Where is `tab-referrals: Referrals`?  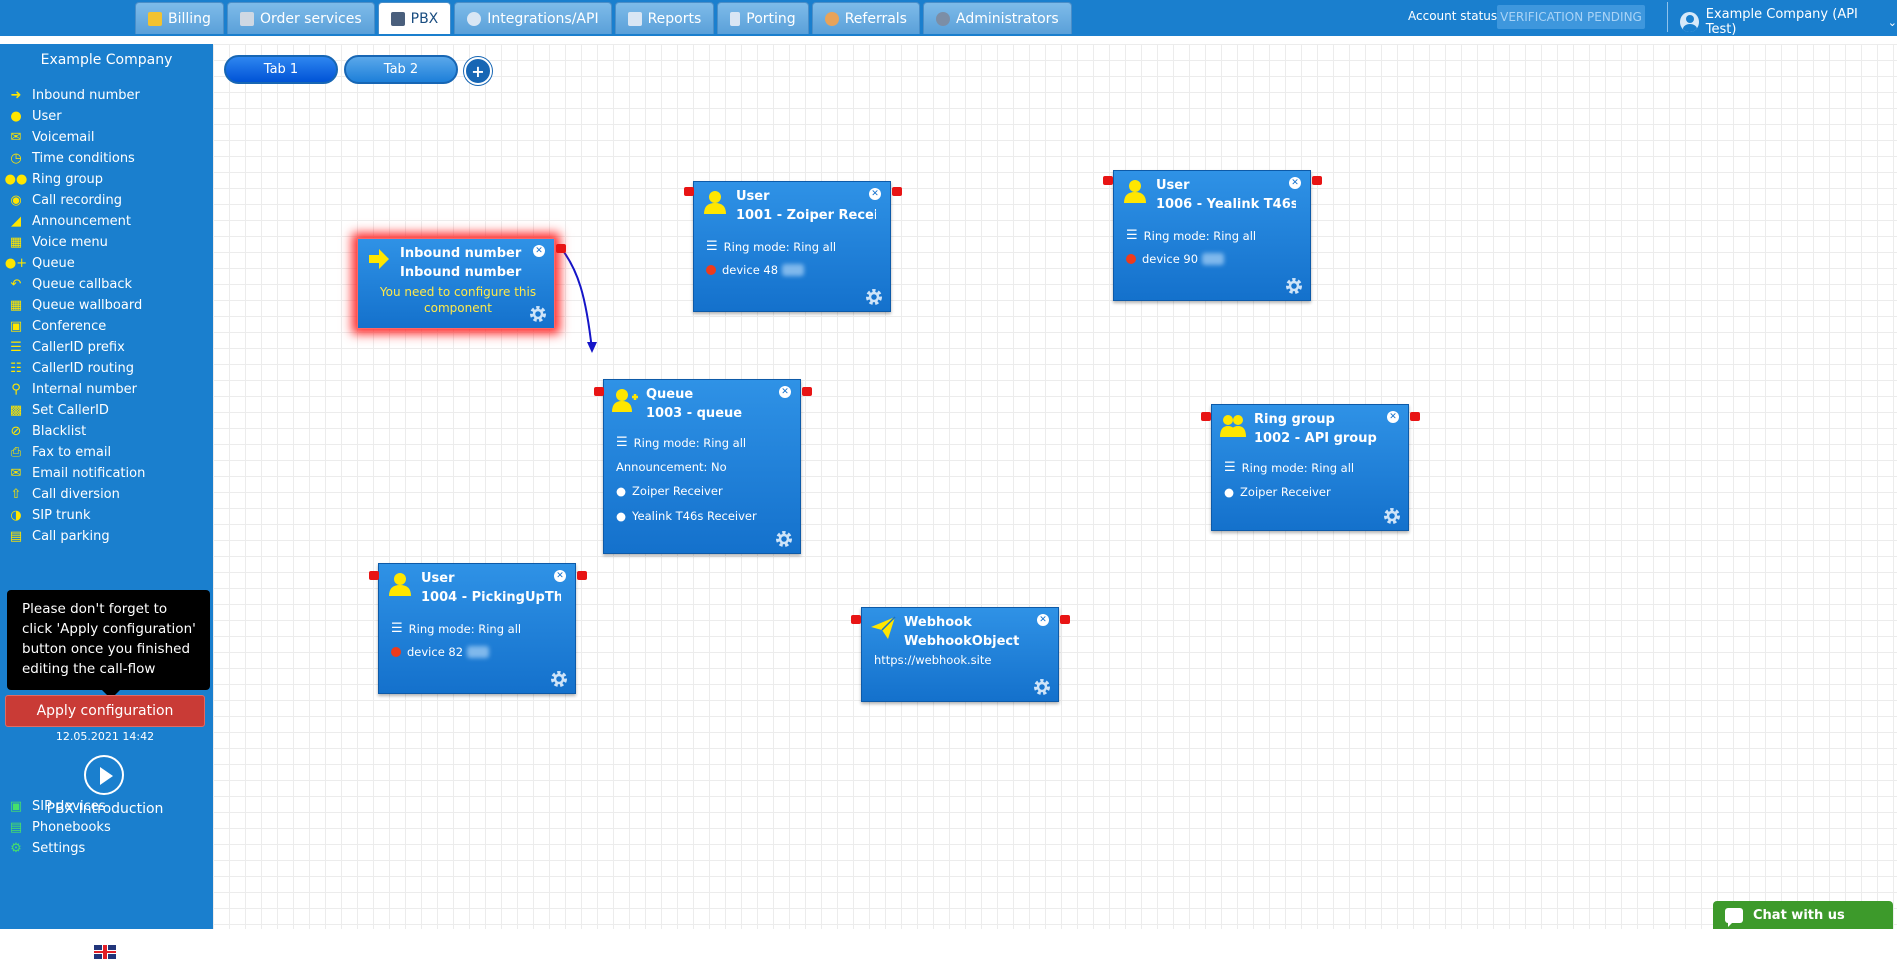 tab-referrals: Referrals is located at coordinates (865, 18).